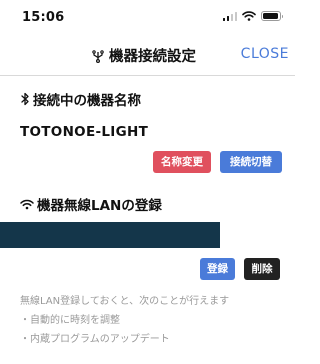 The height and width of the screenshot is (364, 320). I want to click on status-time: 15:06, so click(43, 17).